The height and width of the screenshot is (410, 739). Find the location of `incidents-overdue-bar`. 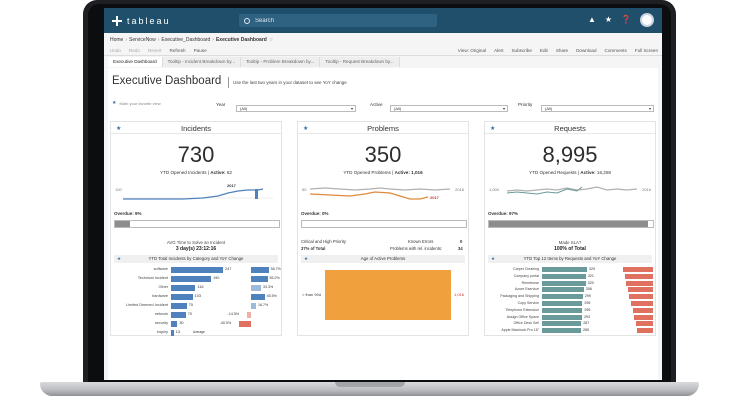

incidents-overdue-bar is located at coordinates (197, 224).